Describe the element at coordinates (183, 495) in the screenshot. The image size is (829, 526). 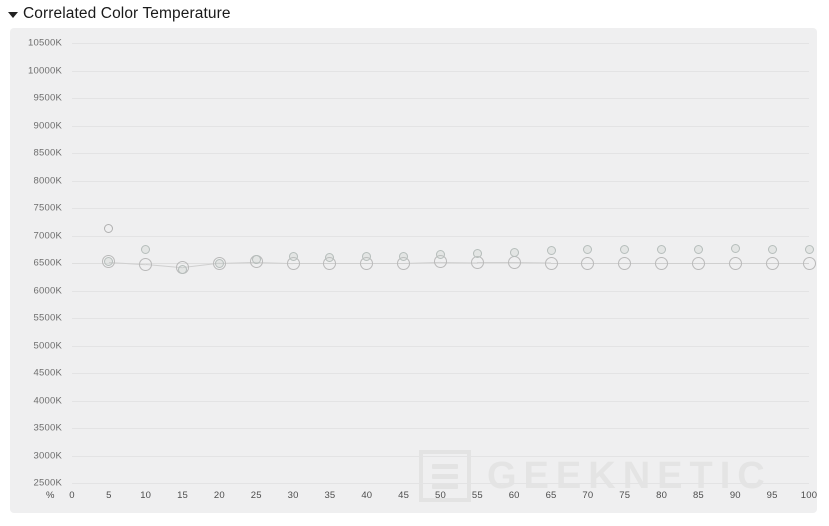
I see `x-axis-tick-label: 15` at that location.